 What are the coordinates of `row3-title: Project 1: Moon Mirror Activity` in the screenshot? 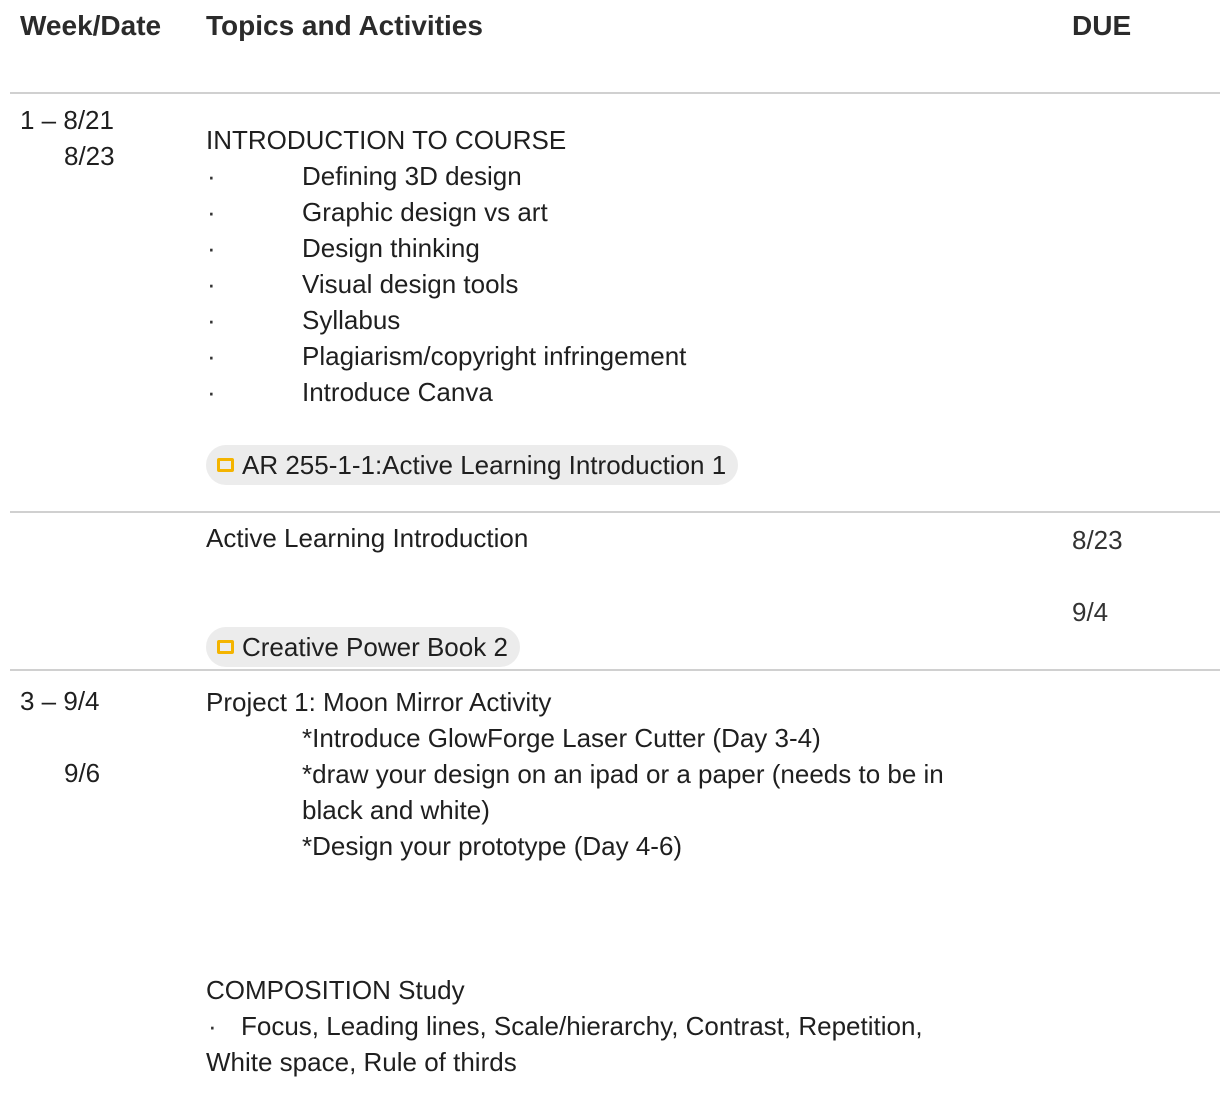 It's located at (379, 702).